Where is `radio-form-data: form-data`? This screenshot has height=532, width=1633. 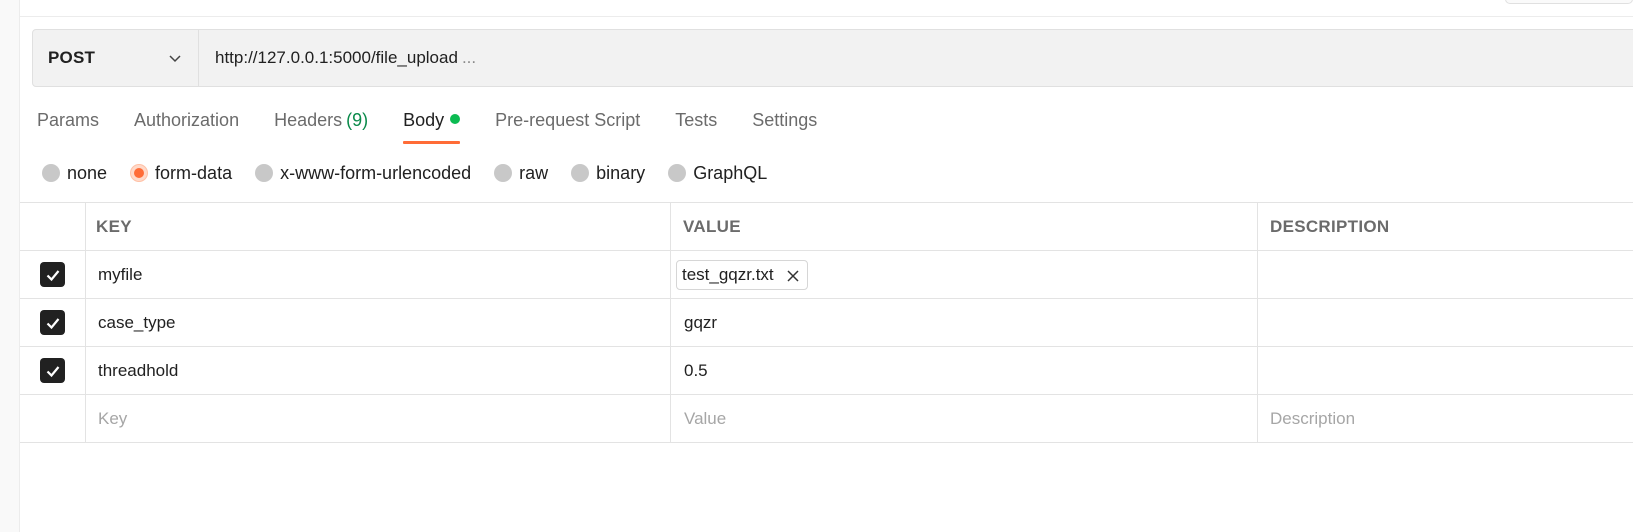 radio-form-data: form-data is located at coordinates (181, 173).